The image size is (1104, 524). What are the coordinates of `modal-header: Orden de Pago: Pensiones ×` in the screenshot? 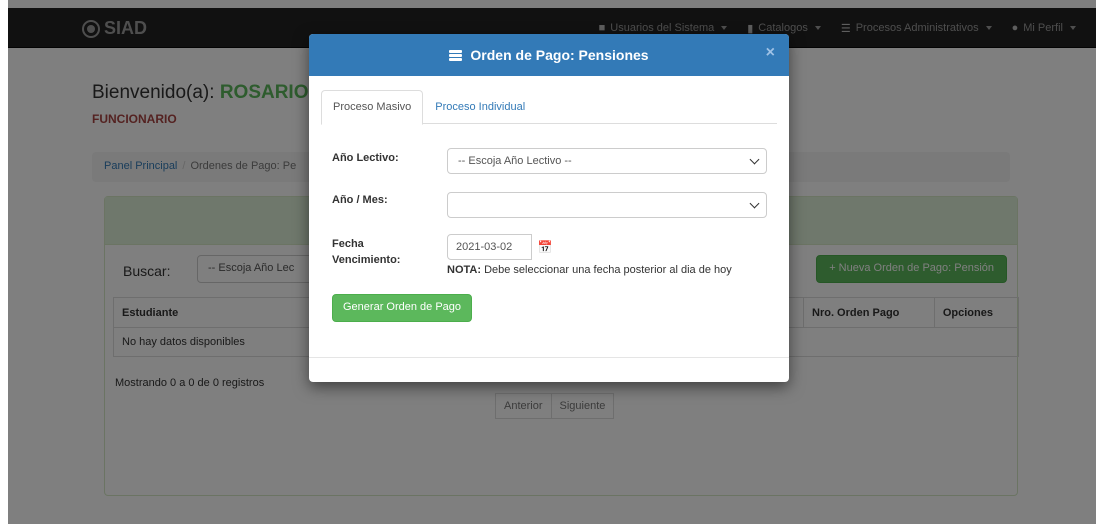 It's located at (549, 55).